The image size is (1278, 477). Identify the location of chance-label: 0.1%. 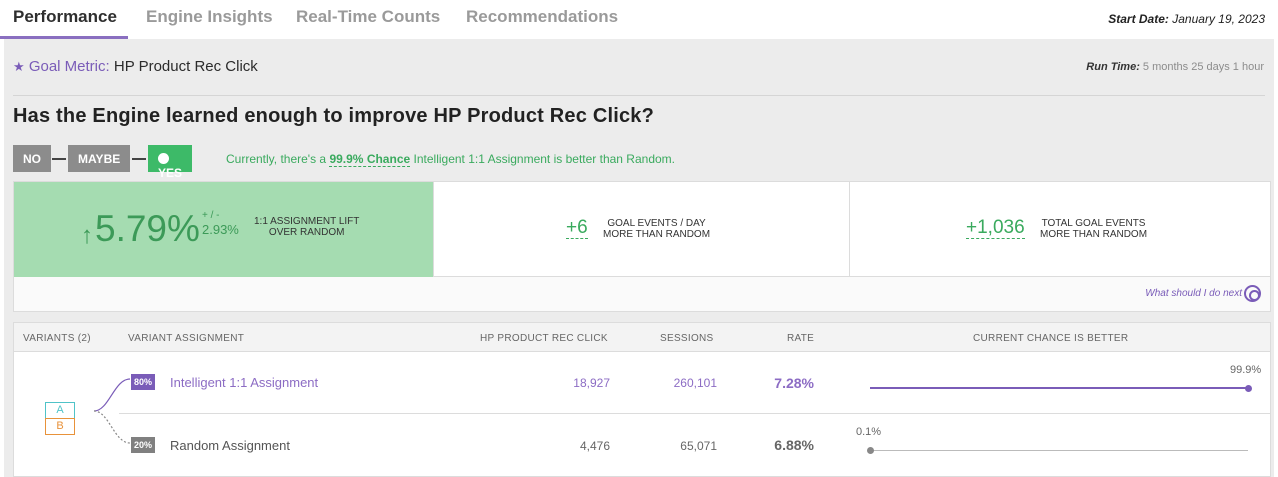
(869, 432).